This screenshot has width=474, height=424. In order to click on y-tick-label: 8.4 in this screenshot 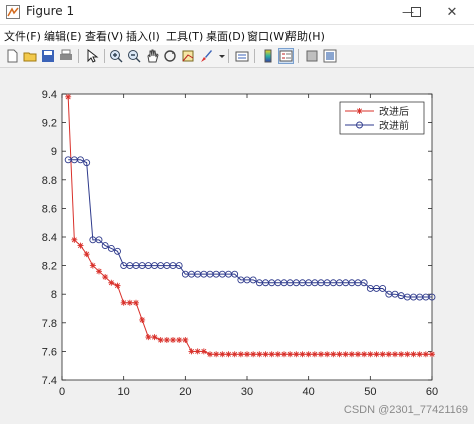, I will do `click(49, 238)`.